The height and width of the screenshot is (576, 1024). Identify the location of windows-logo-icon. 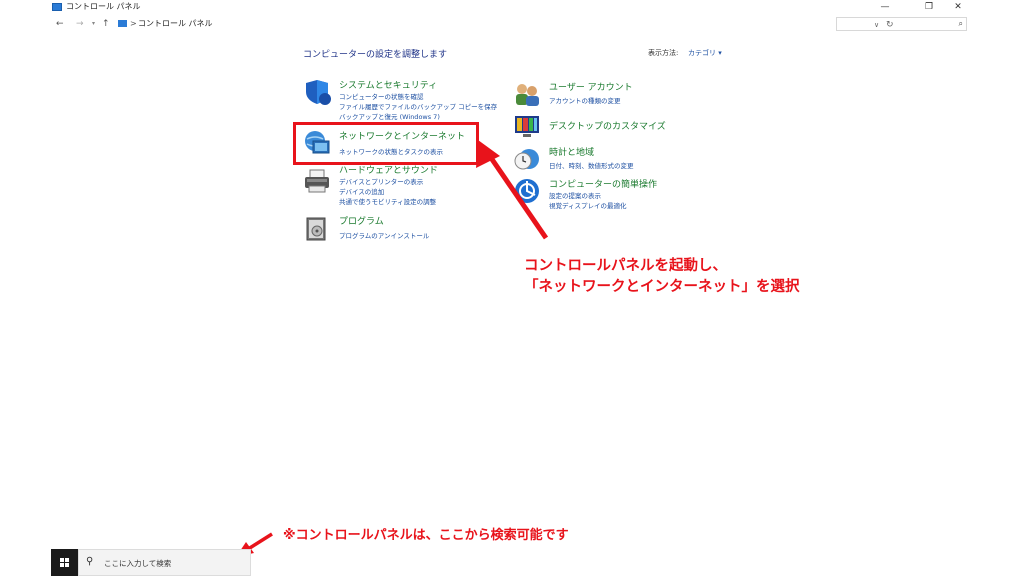
(64, 562).